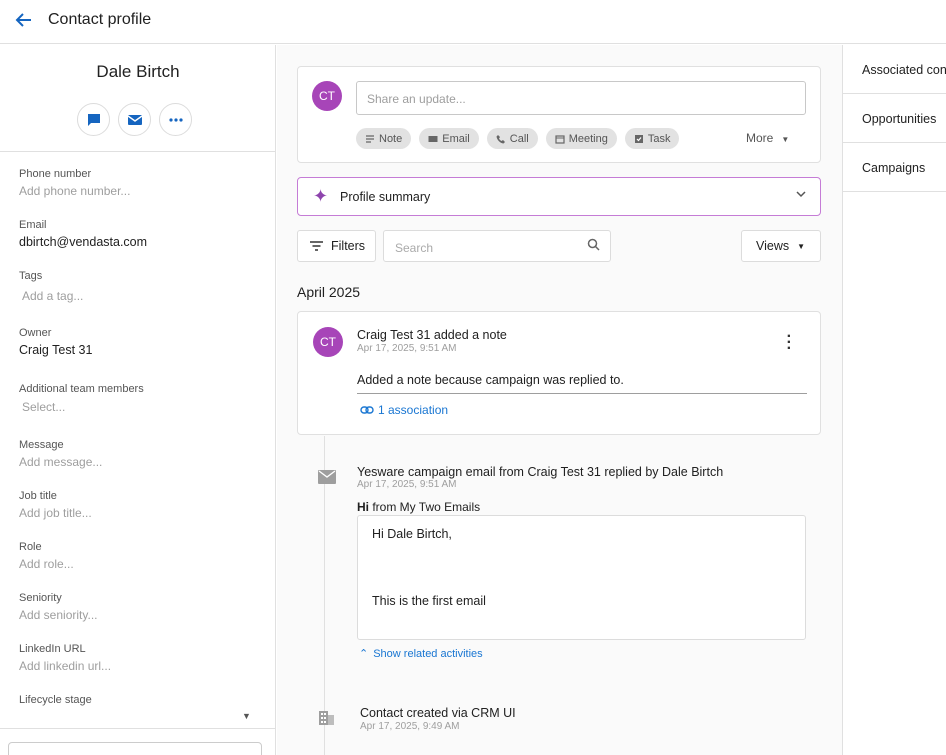 This screenshot has width=946, height=755. I want to click on contact-actions, so click(134, 119).